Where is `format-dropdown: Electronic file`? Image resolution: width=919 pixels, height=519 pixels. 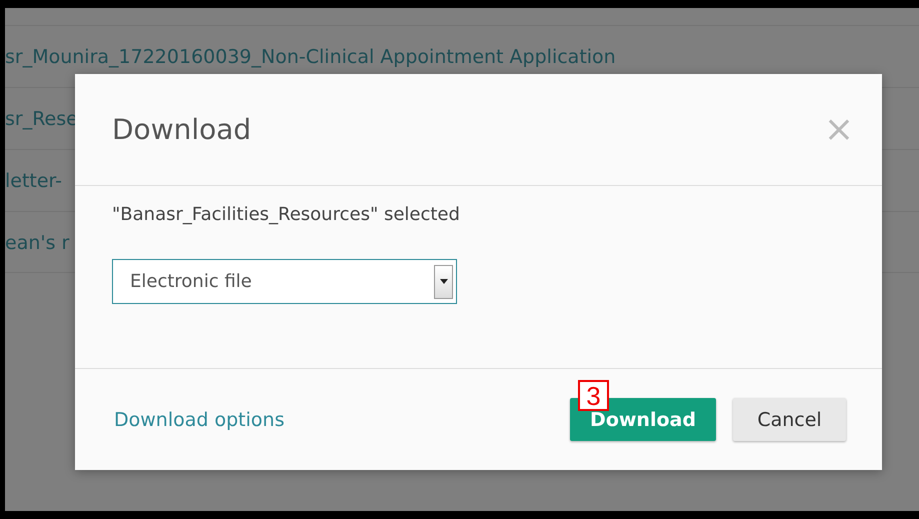 format-dropdown: Electronic file is located at coordinates (284, 281).